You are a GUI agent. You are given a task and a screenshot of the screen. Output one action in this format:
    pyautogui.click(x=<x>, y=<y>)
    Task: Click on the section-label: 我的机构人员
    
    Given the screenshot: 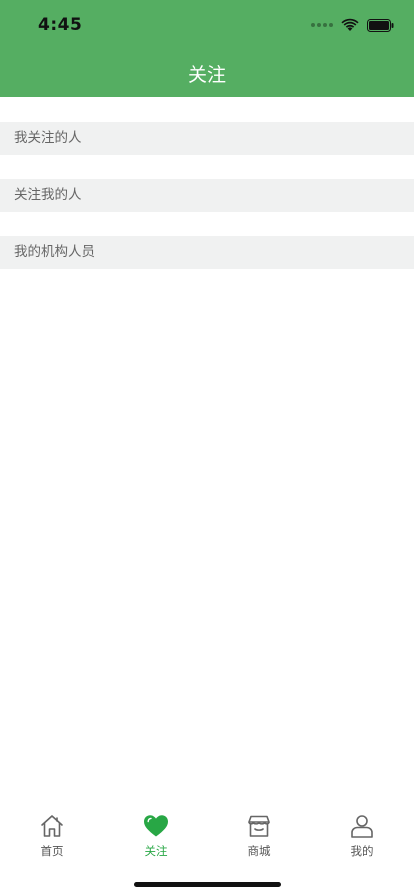 What is the action you would take?
    pyautogui.click(x=54, y=252)
    